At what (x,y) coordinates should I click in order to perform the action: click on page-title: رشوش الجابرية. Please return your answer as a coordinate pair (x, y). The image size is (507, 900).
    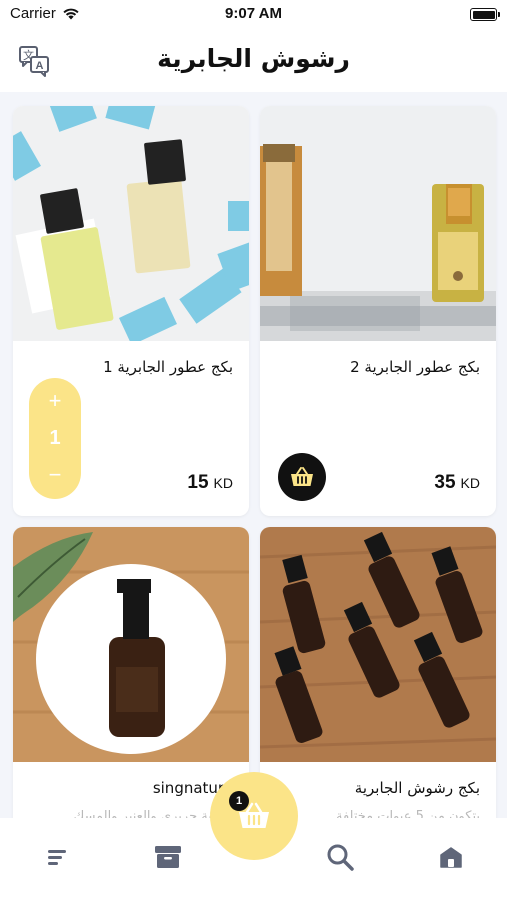
    Looking at the image, I should click on (253, 58).